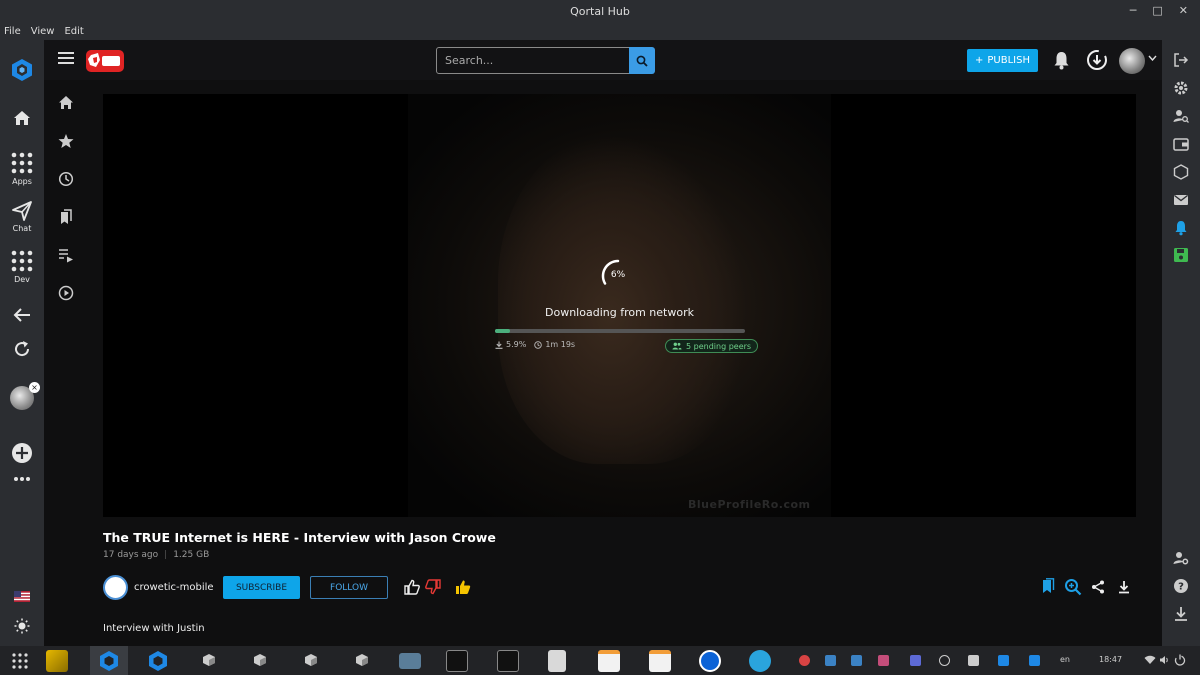 The height and width of the screenshot is (675, 1200). What do you see at coordinates (1132, 61) in the screenshot?
I see `user-avatar` at bounding box center [1132, 61].